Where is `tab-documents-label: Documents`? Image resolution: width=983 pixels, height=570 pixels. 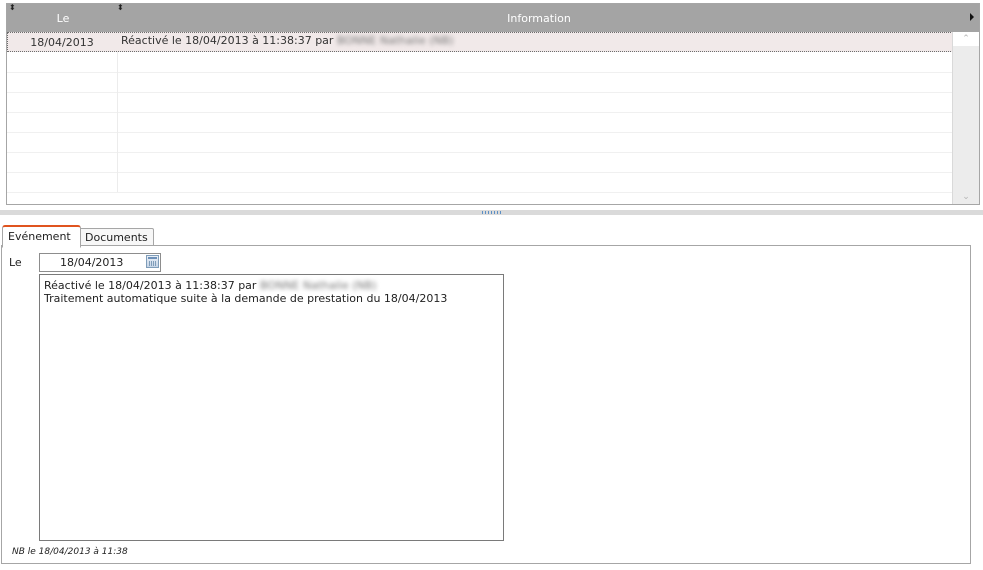 tab-documents-label: Documents is located at coordinates (116, 237).